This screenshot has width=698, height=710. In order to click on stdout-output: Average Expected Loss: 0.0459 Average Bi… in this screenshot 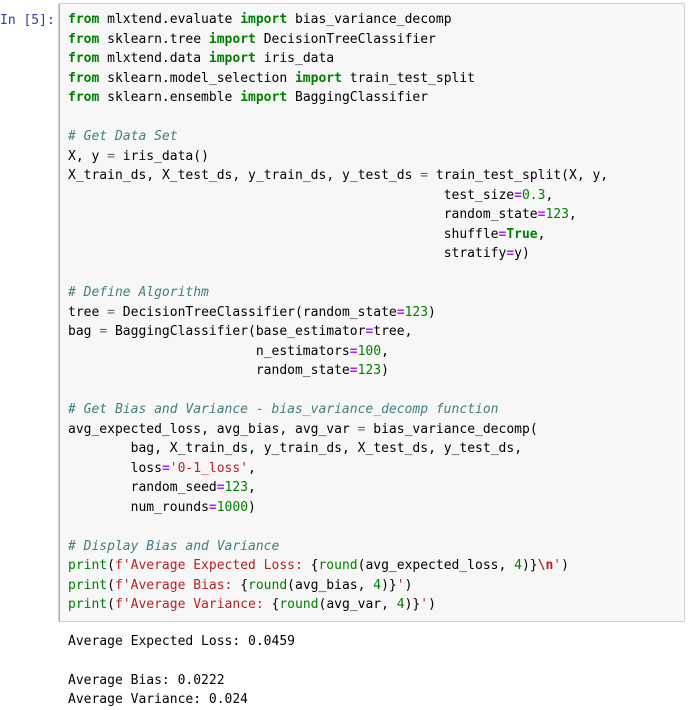, I will do `click(181, 670)`.